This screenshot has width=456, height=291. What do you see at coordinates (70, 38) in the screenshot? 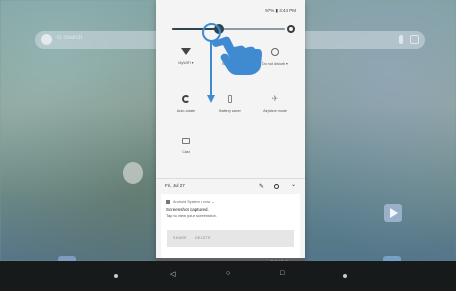
I see `search-hint: G Search` at bounding box center [70, 38].